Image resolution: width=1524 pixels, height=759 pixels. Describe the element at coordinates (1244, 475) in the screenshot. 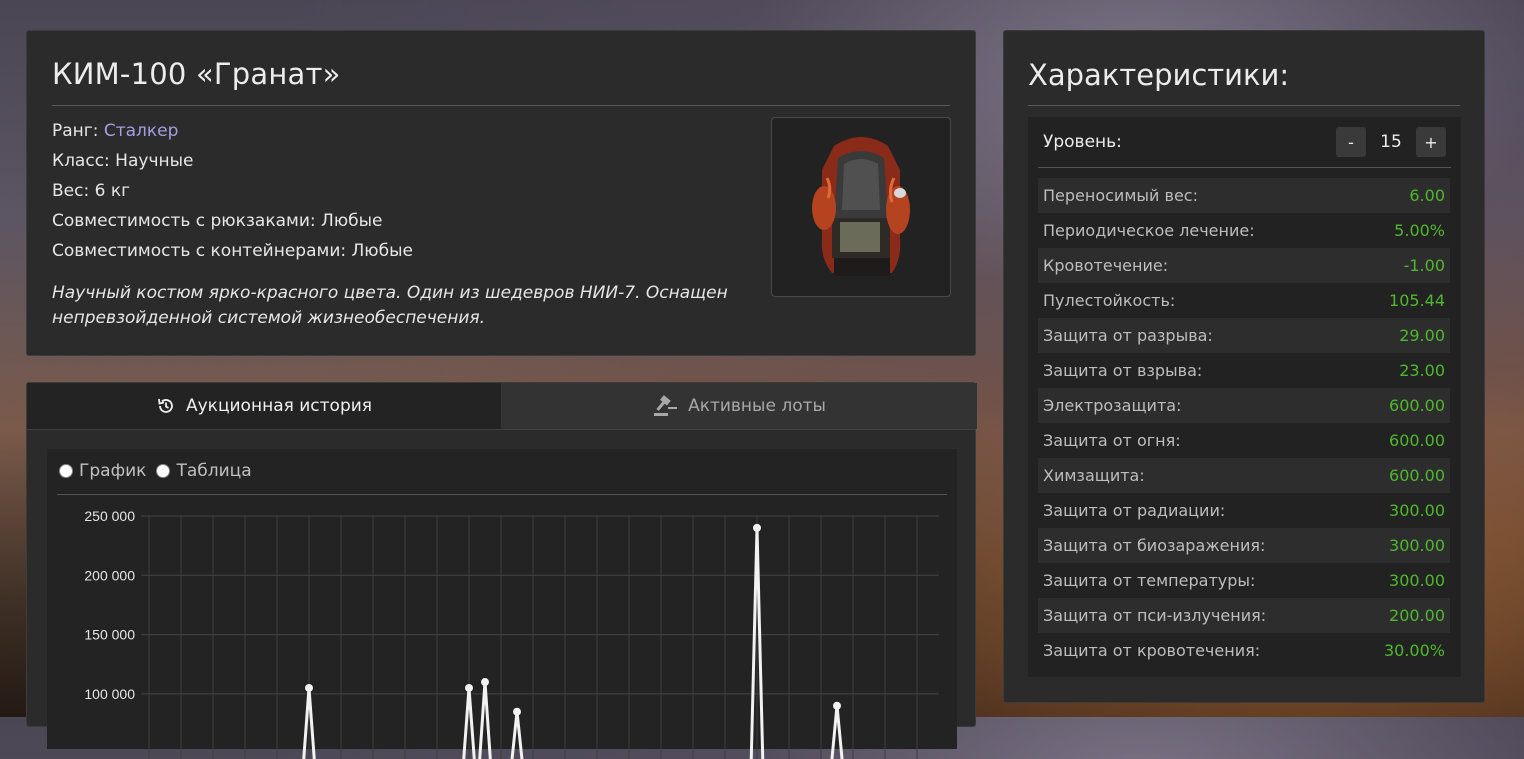

I see `stat-row: Химзащита: 600.00` at that location.